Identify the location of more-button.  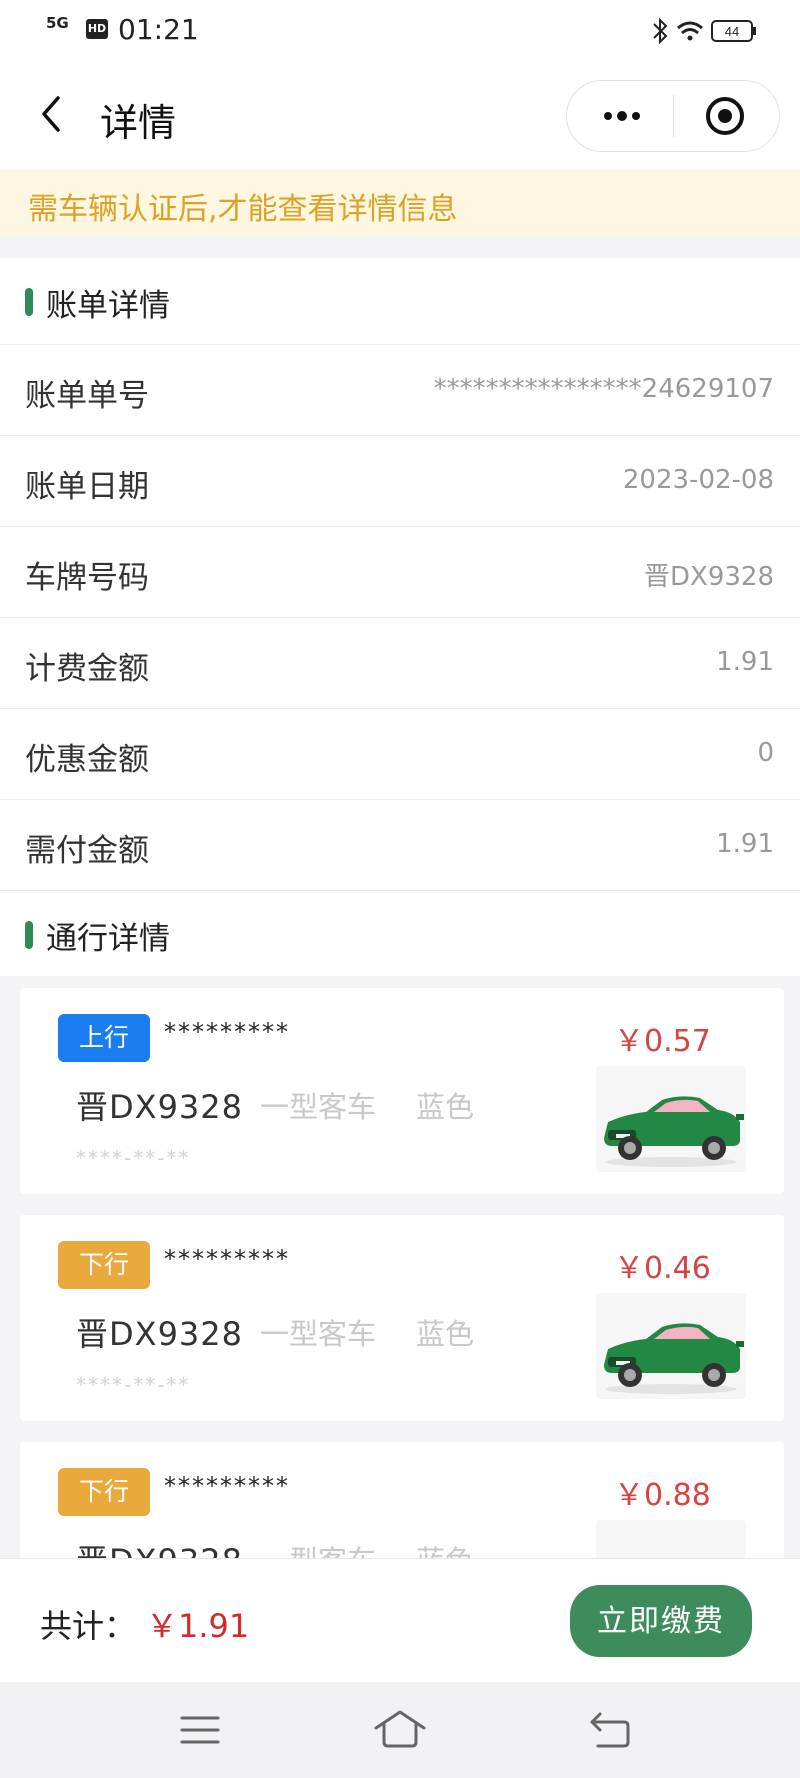
(622, 116).